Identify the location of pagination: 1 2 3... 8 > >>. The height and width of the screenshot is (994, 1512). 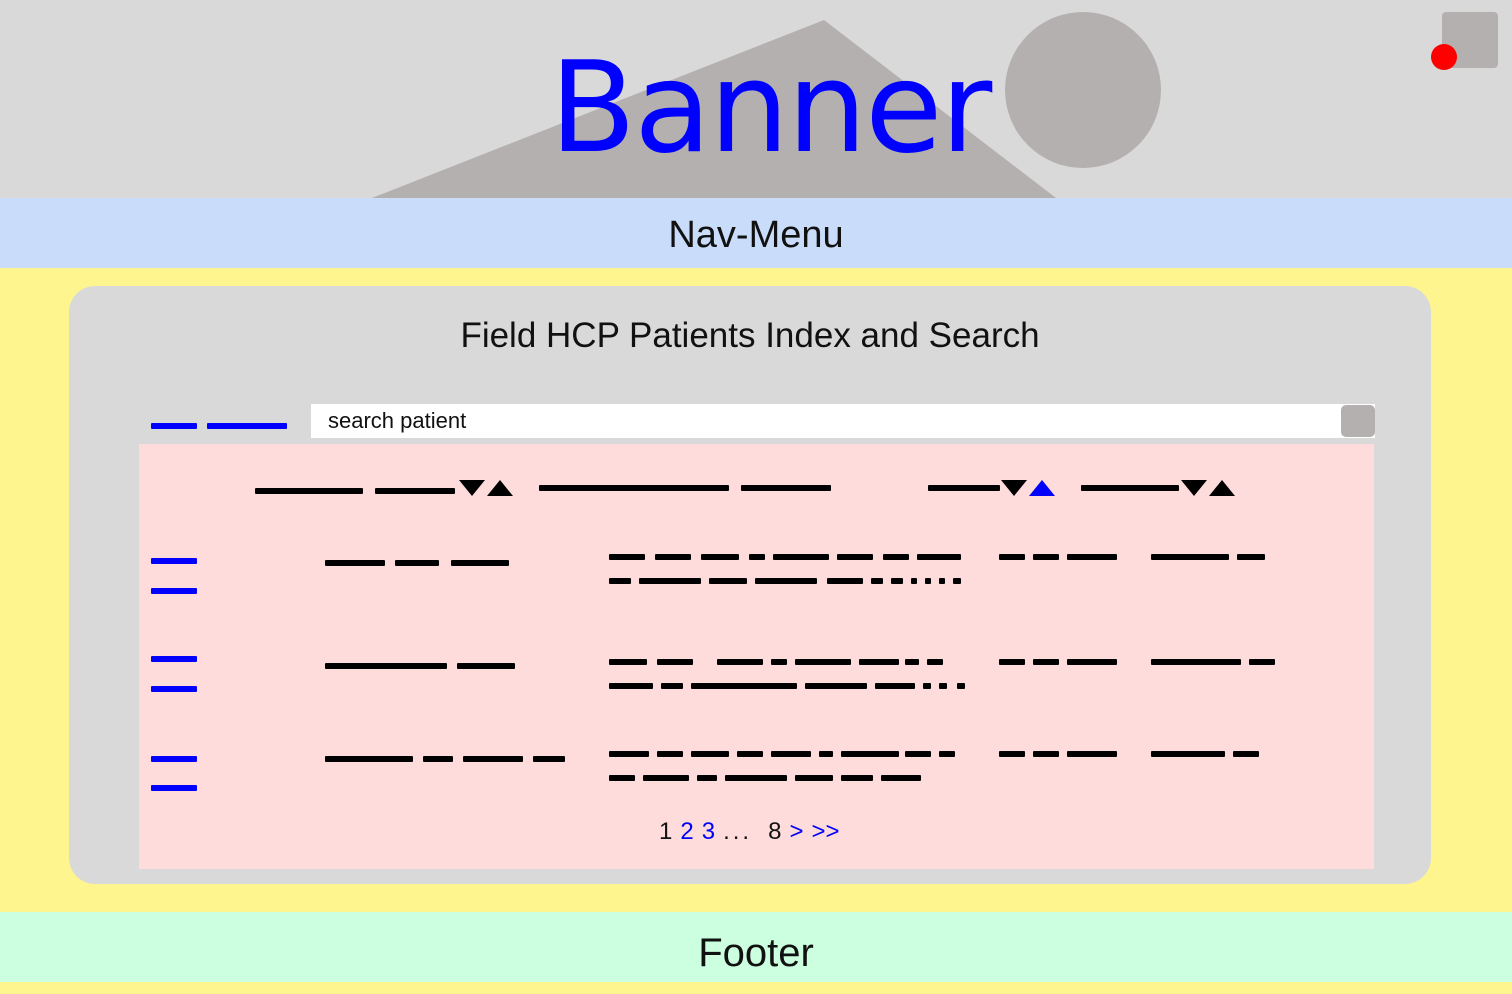
(753, 832).